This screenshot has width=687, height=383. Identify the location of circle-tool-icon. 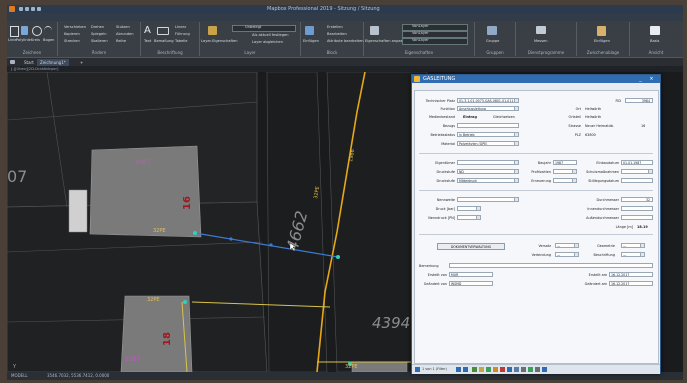
(37, 31).